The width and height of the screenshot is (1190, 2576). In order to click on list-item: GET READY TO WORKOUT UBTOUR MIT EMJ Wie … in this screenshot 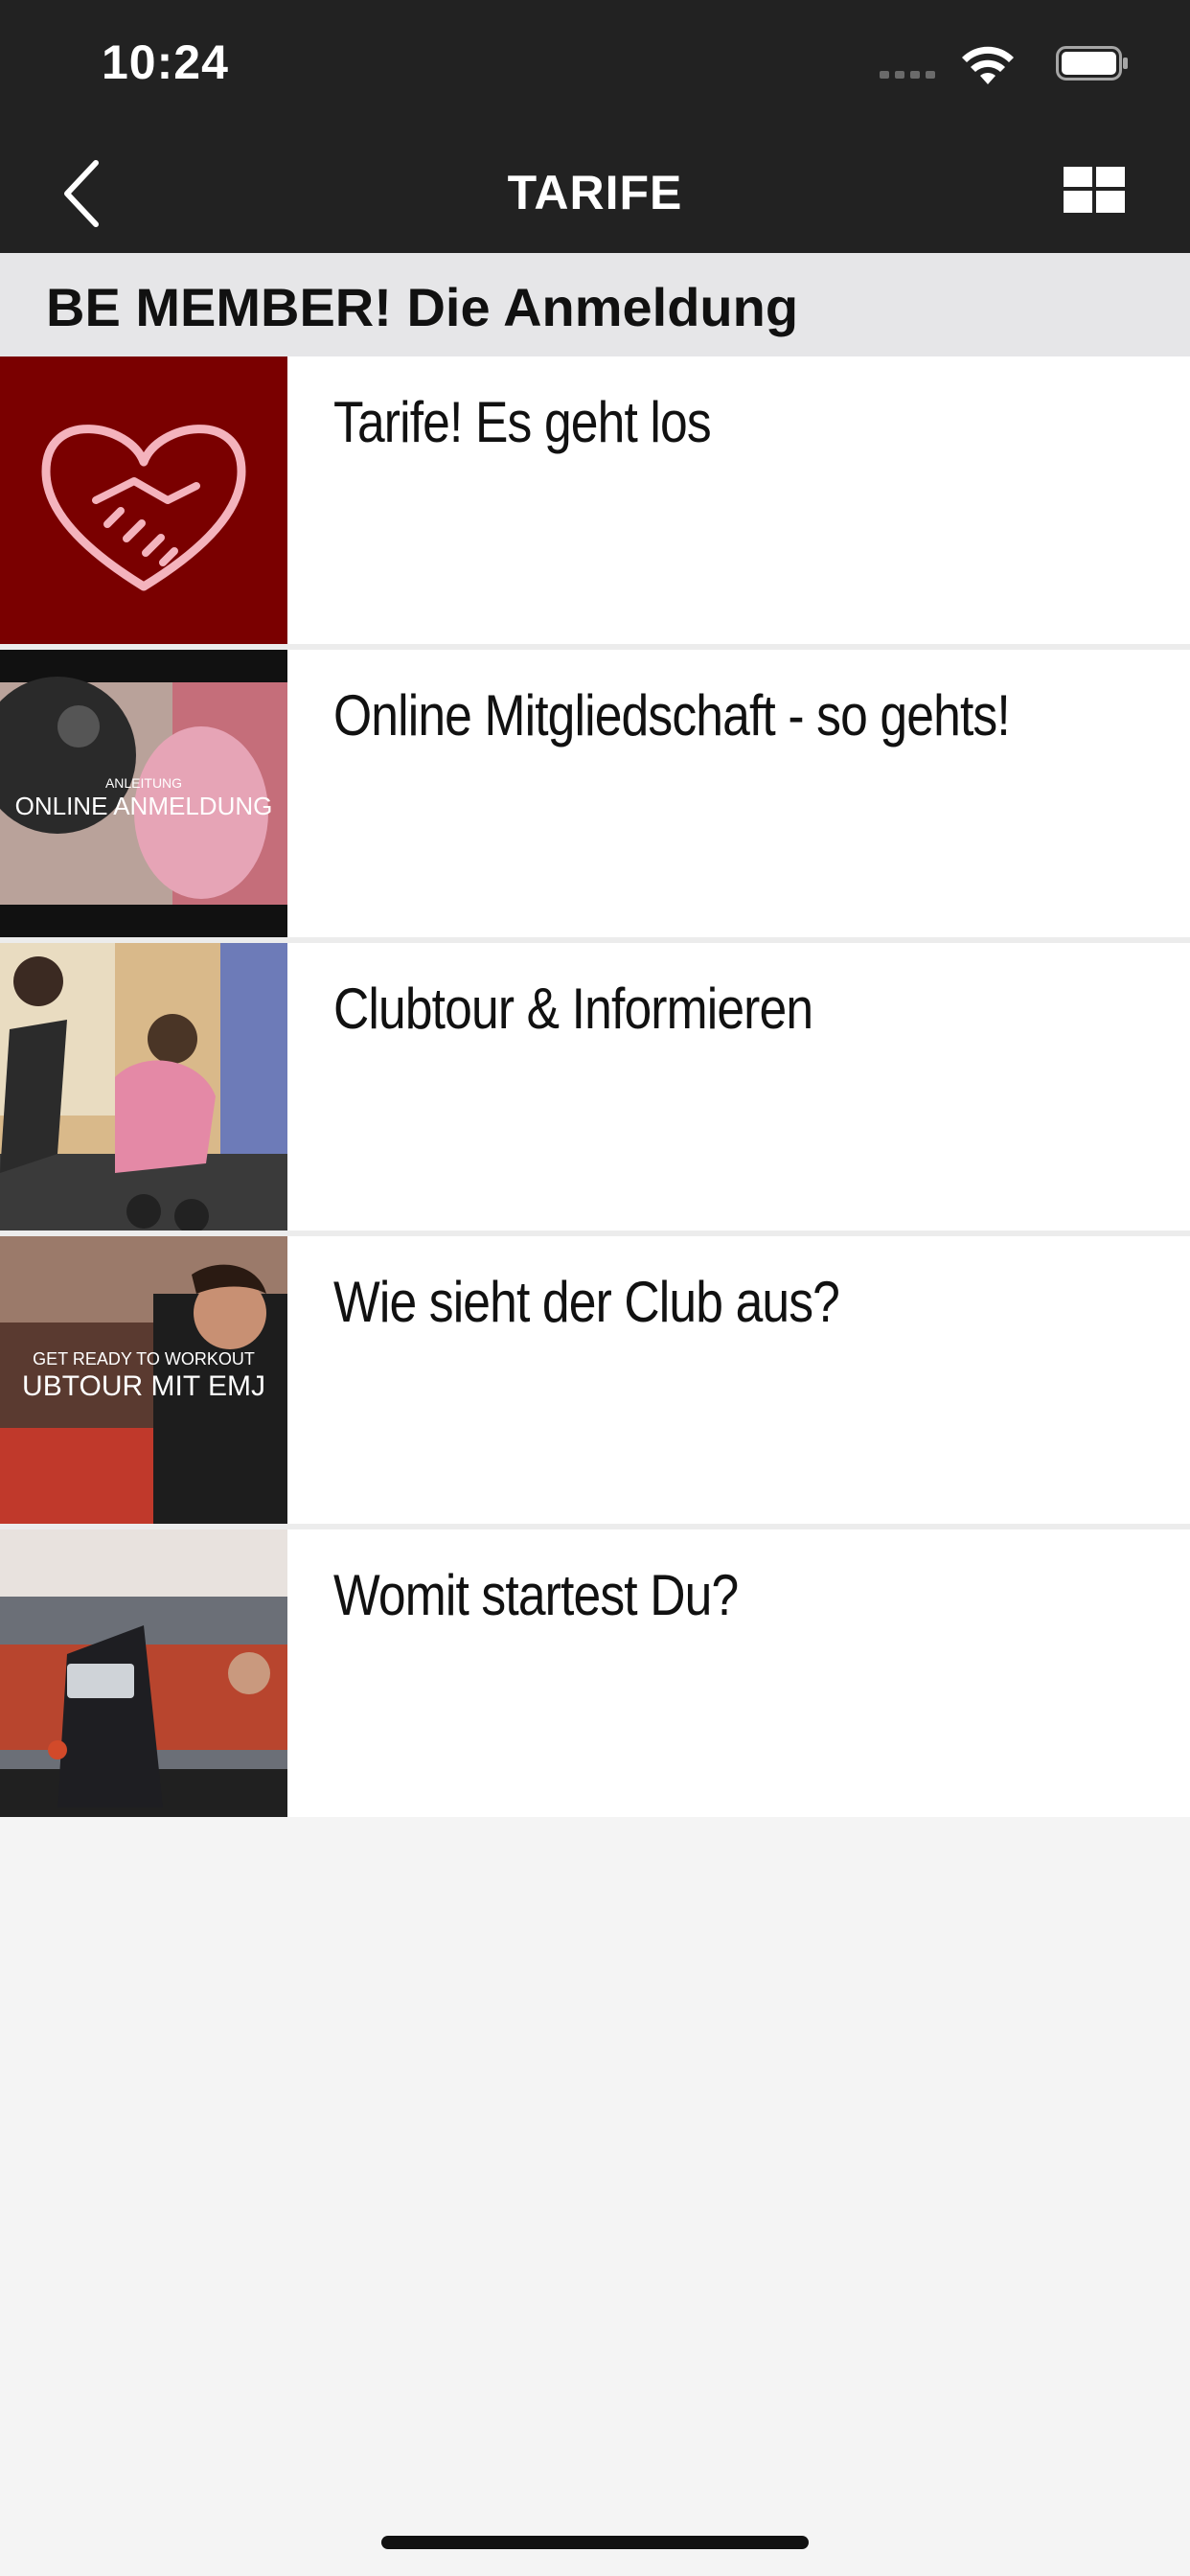, I will do `click(595, 1383)`.